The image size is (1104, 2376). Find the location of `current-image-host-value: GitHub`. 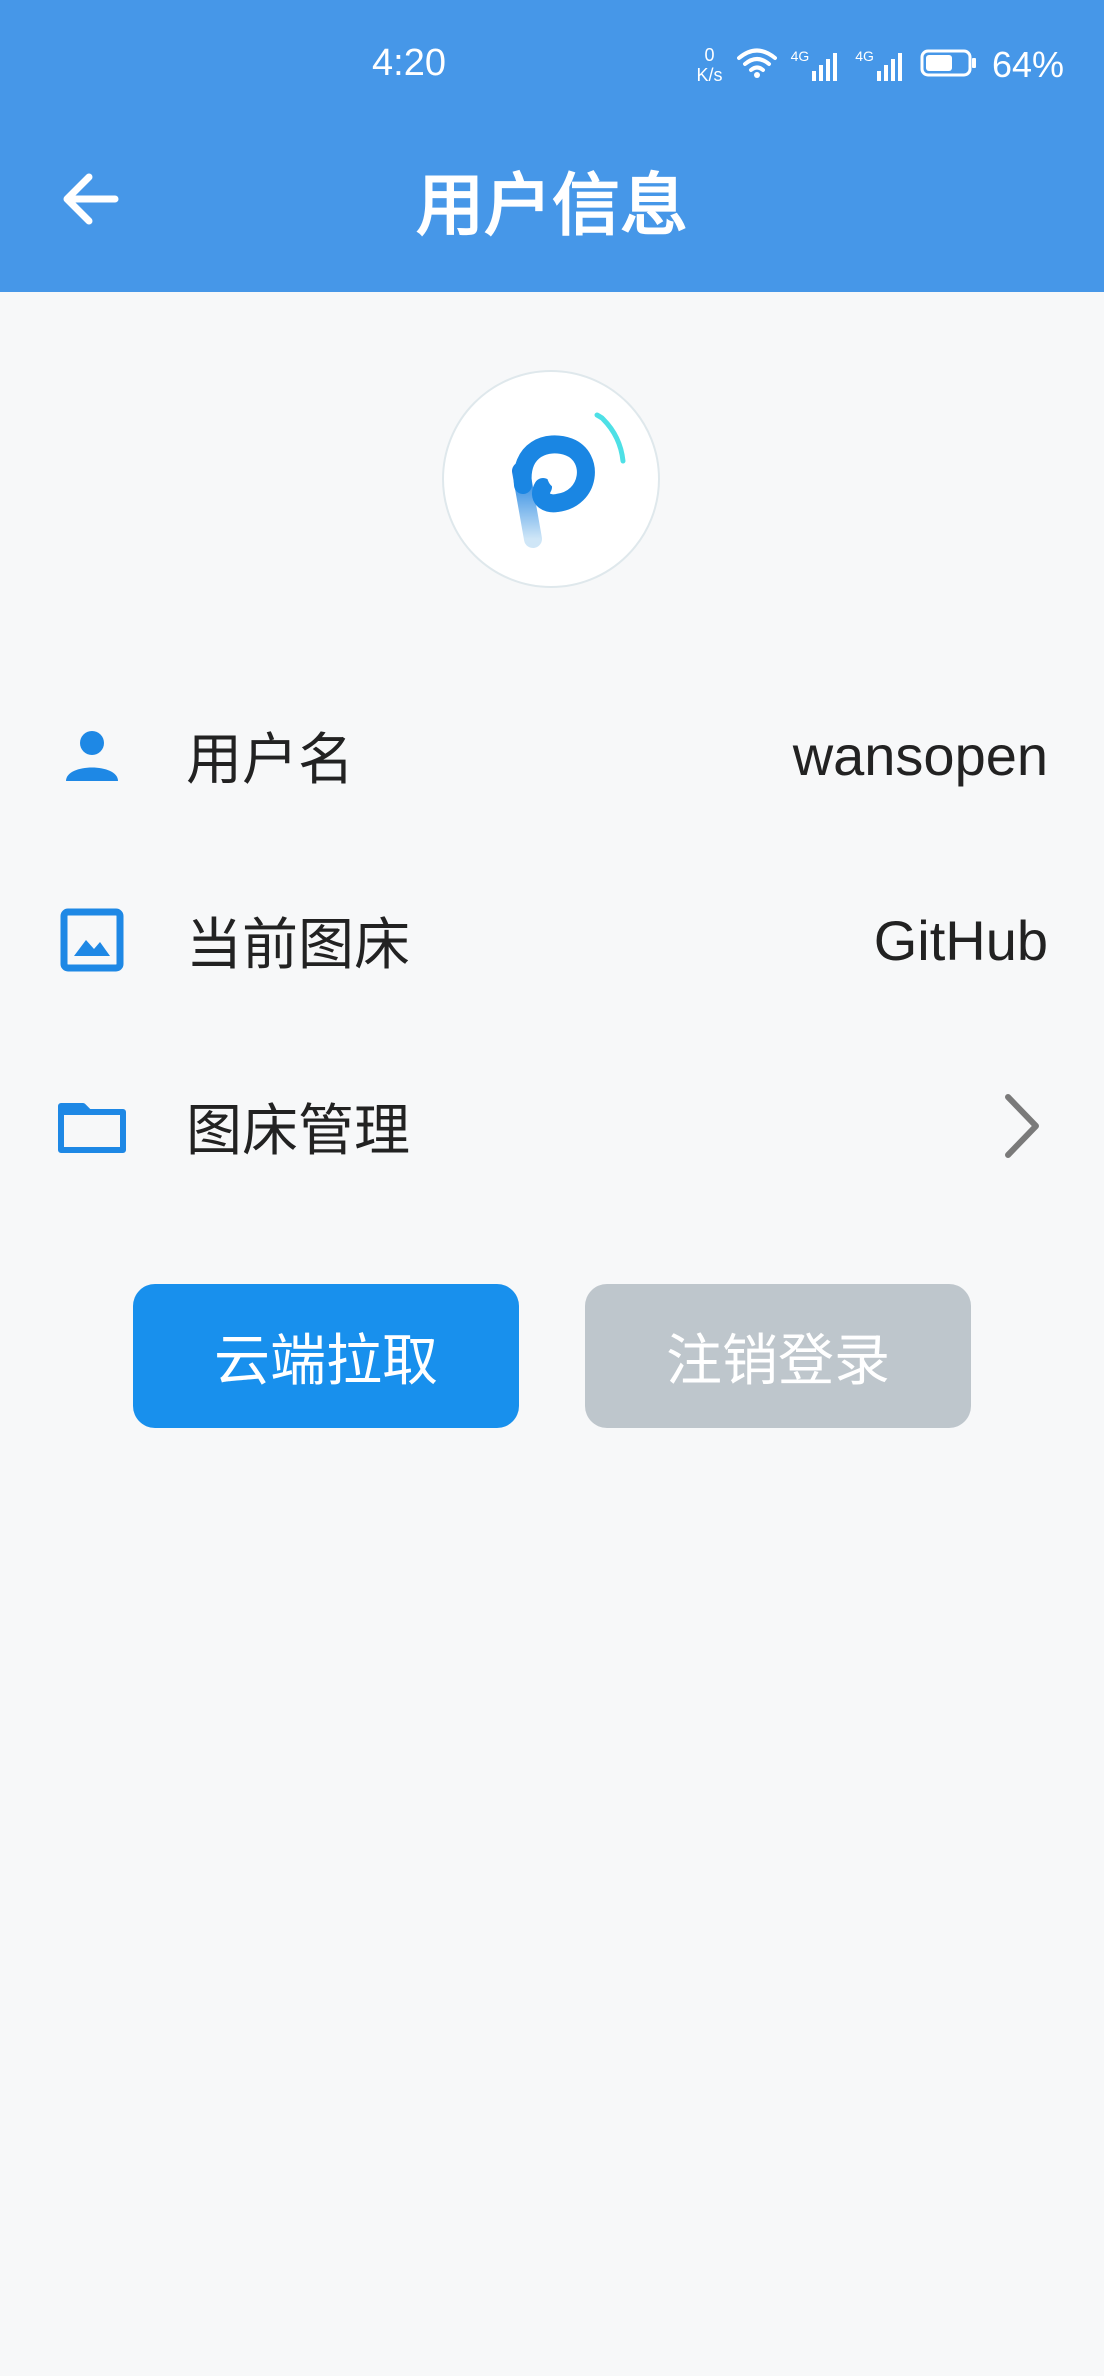

current-image-host-value: GitHub is located at coordinates (960, 940).